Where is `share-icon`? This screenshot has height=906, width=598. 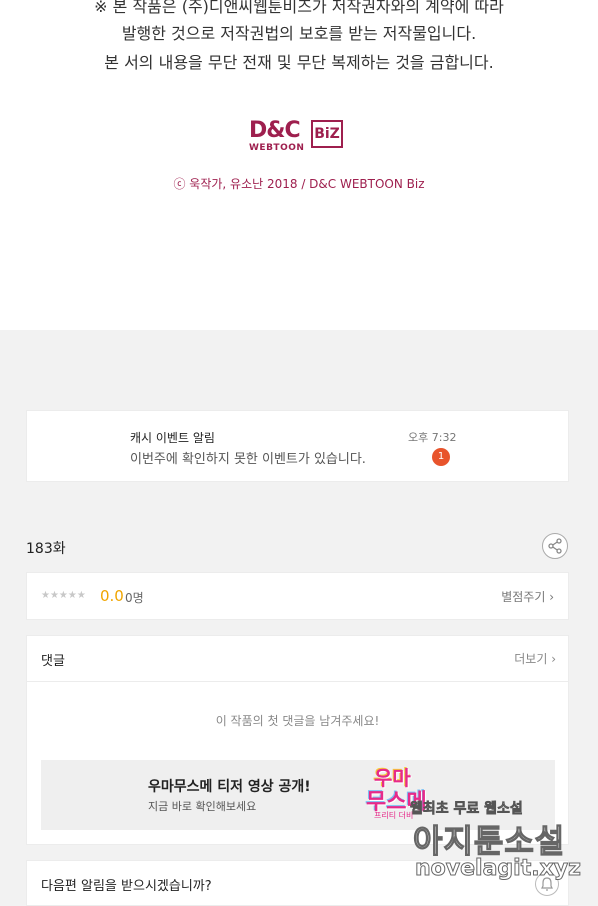 share-icon is located at coordinates (555, 546).